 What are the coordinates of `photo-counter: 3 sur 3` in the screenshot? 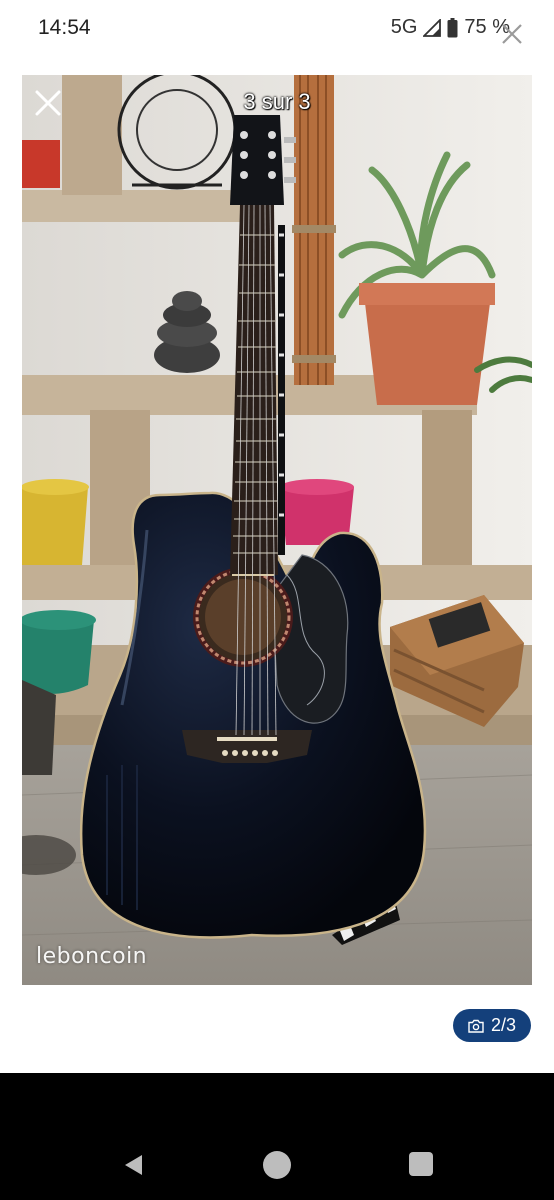 It's located at (277, 101).